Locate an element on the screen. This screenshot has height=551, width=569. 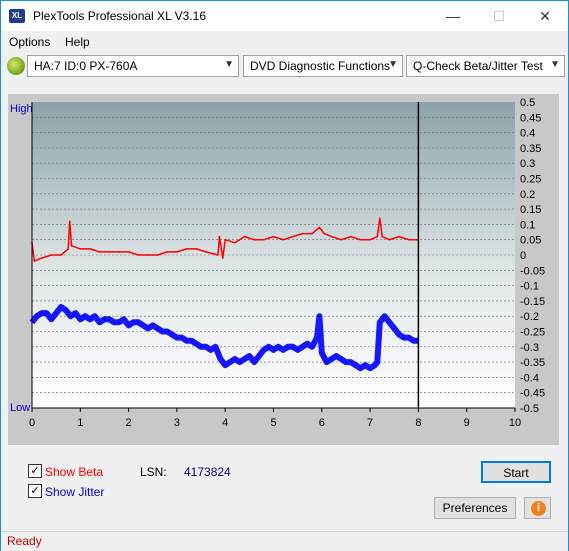
show-jitter-checkbox: ✓ is located at coordinates (35, 491).